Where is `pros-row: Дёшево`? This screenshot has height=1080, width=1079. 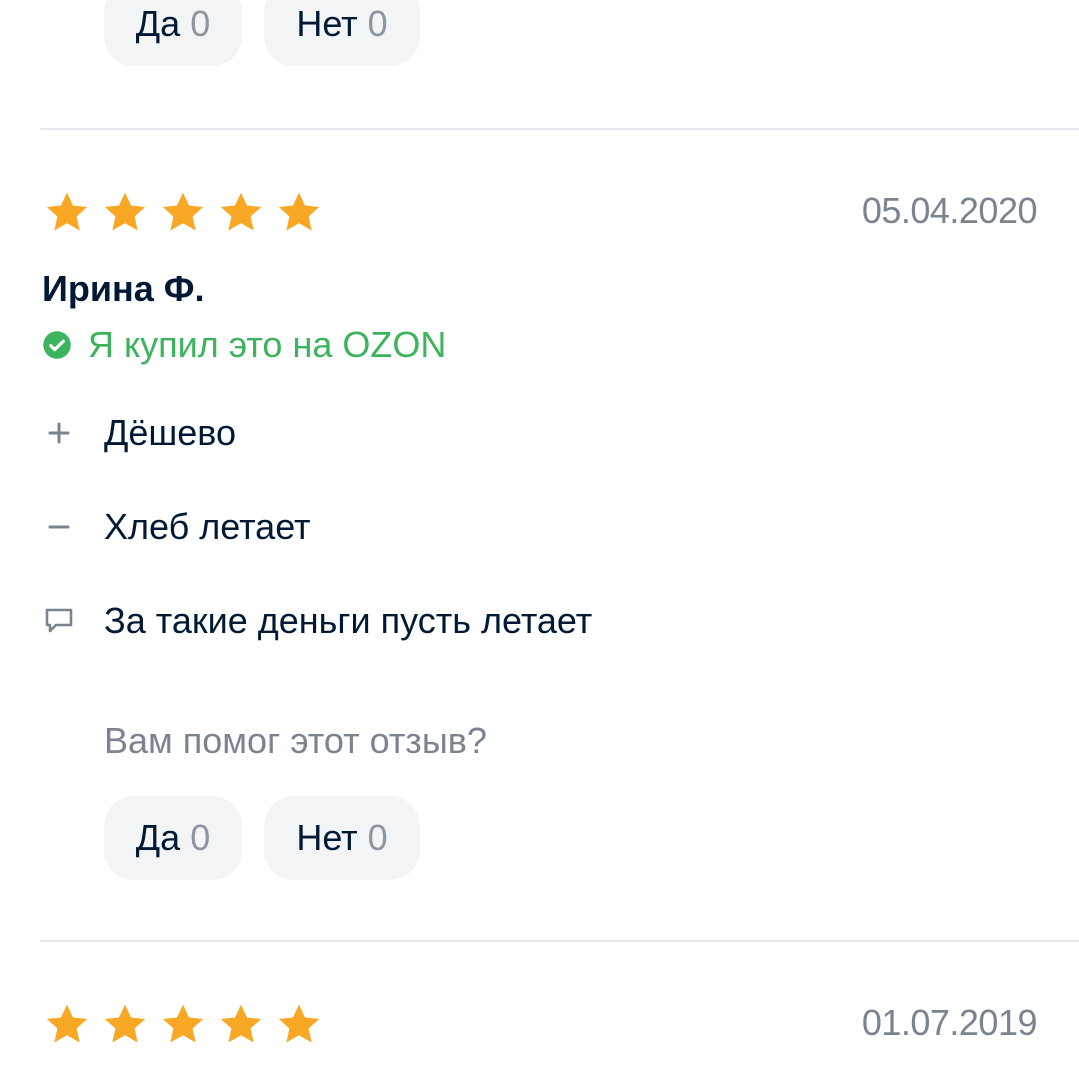
pros-row: Дёшево is located at coordinates (140, 433).